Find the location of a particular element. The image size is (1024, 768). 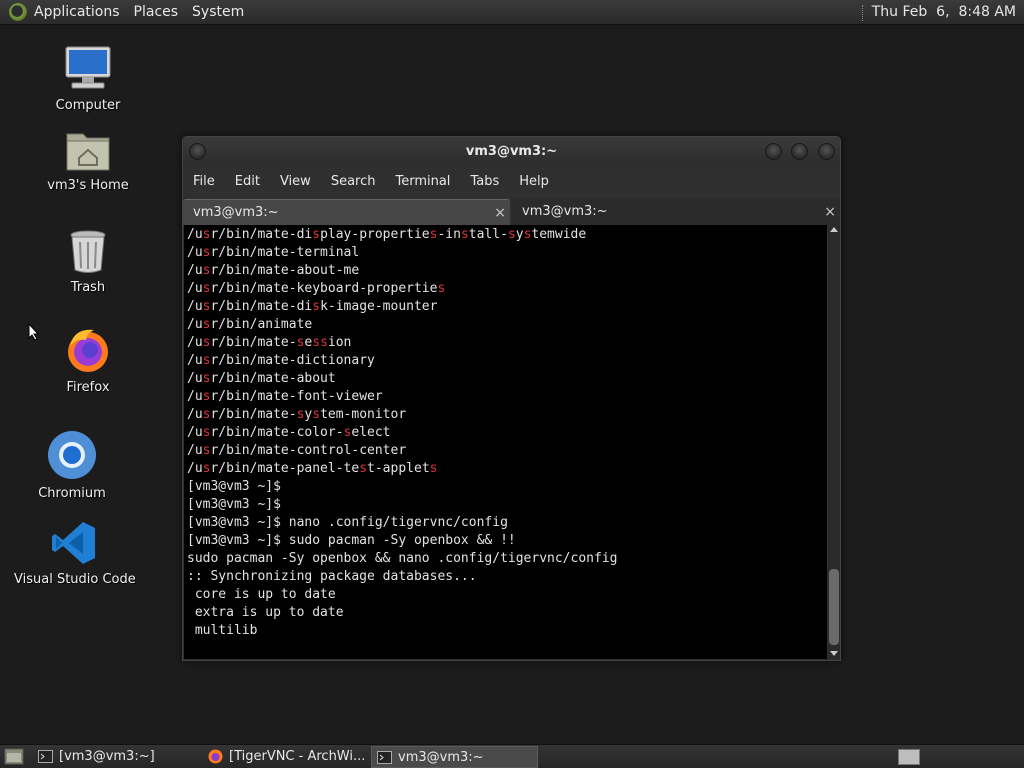

desktop-icon-label: Firefox is located at coordinates (88, 387).